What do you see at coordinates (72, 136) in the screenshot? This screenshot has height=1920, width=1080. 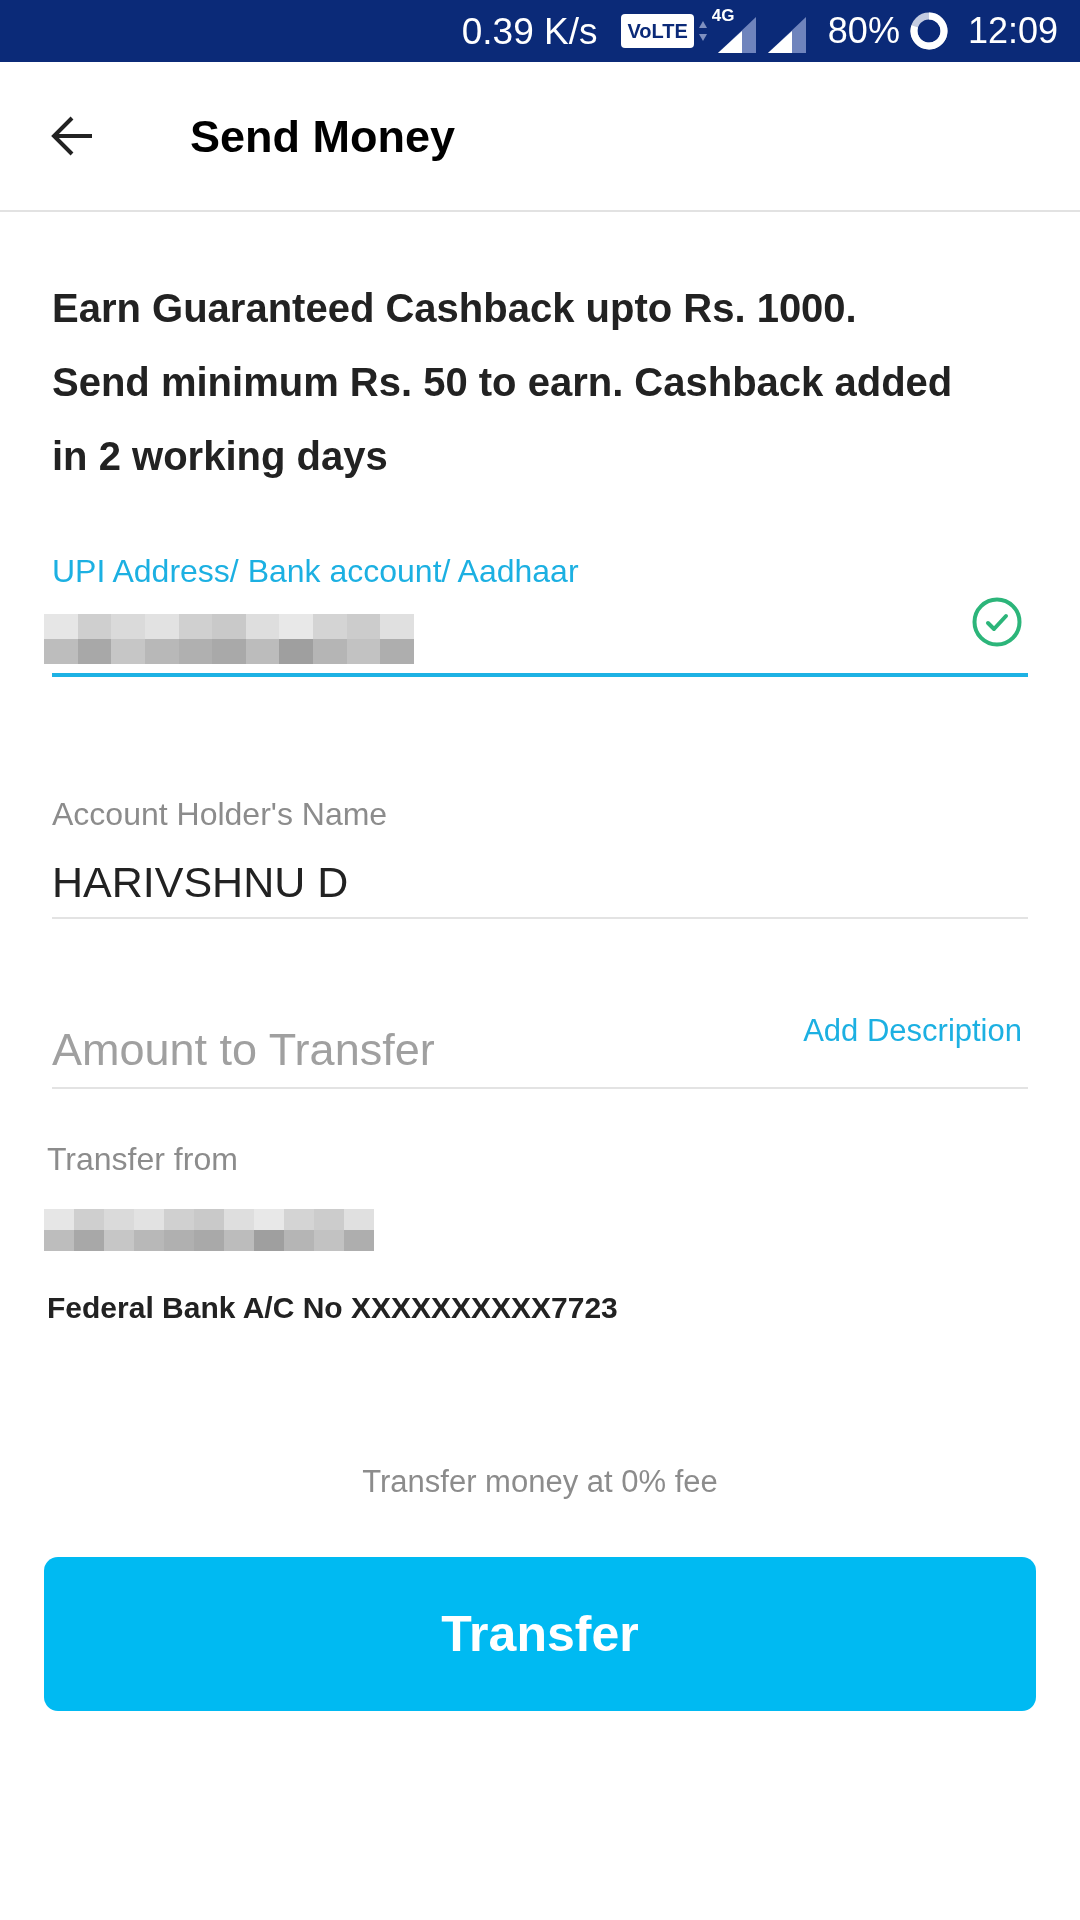 I see `back-arrow-icon` at bounding box center [72, 136].